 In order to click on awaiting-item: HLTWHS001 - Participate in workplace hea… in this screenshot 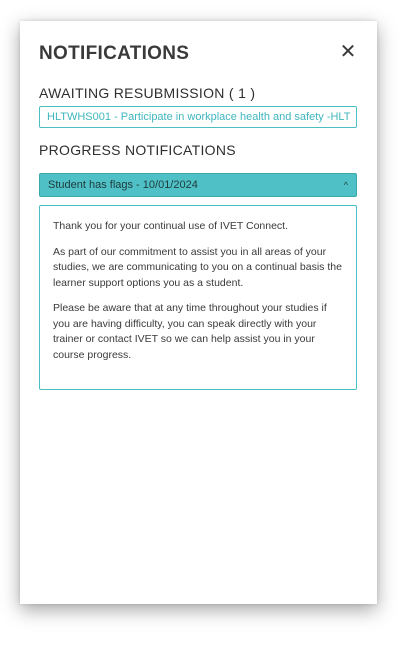, I will do `click(198, 117)`.